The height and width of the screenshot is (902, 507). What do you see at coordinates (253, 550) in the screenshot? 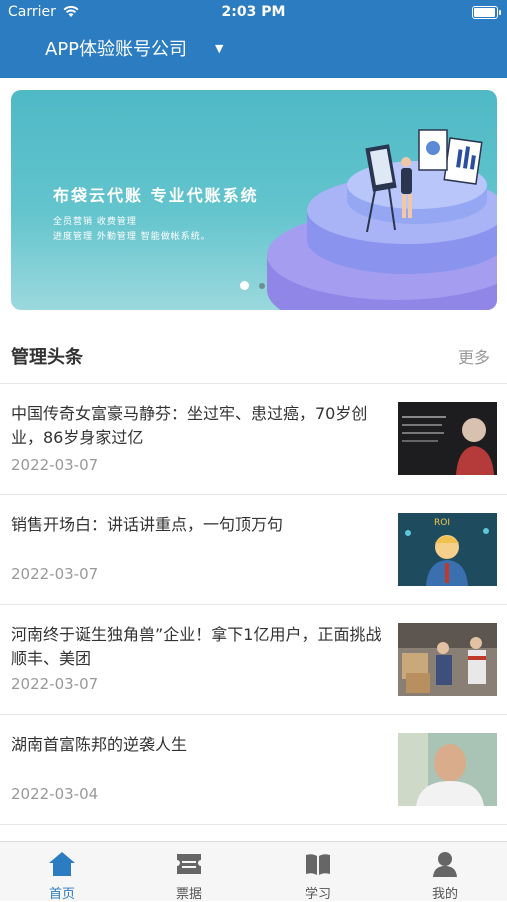
I see `news-item: 销售开场白：讲话讲重点，一句顶万句 2022-03-07 ROI` at bounding box center [253, 550].